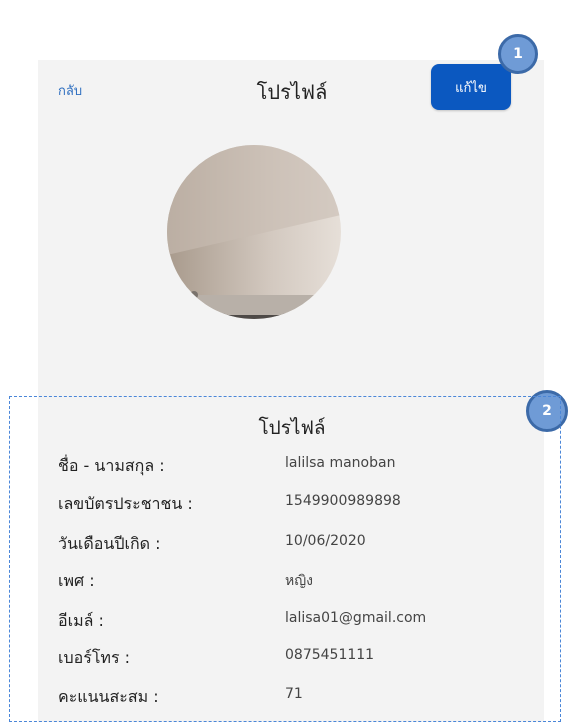  What do you see at coordinates (325, 541) in the screenshot?
I see `field-value-birthdate: 10/06/2020` at bounding box center [325, 541].